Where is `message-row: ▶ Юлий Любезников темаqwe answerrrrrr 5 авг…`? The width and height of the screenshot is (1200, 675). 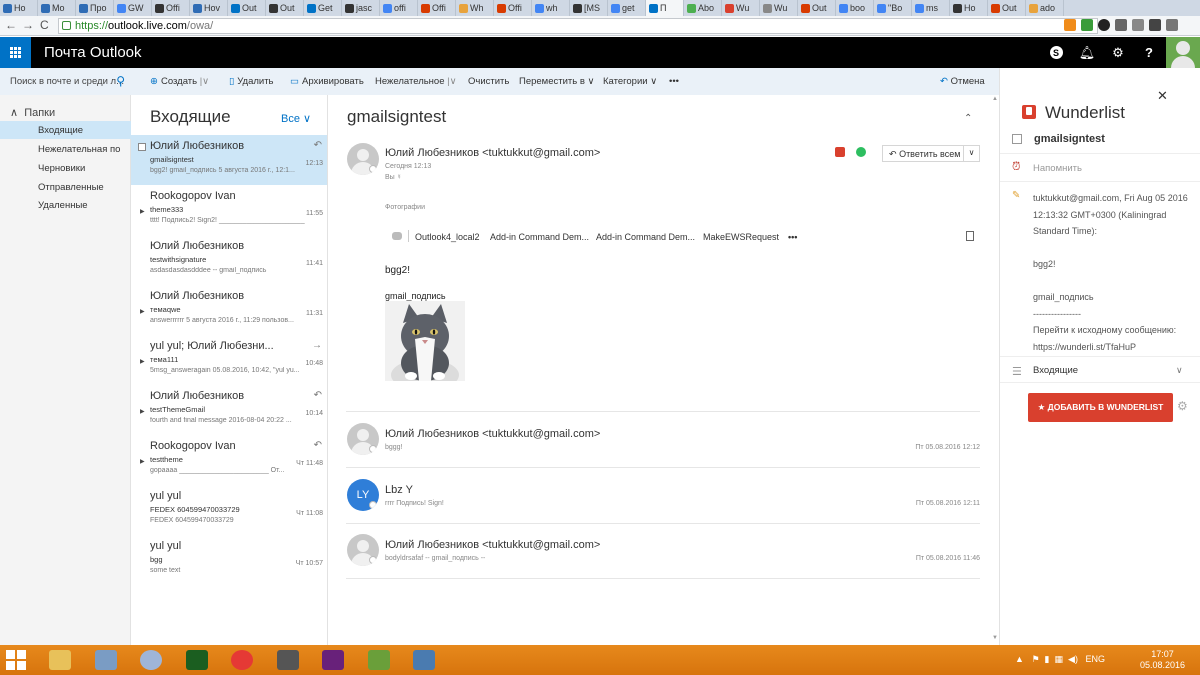 message-row: ▶ Юлий Любезников темаqwe answerrrrrr 5 авг… is located at coordinates (229, 310).